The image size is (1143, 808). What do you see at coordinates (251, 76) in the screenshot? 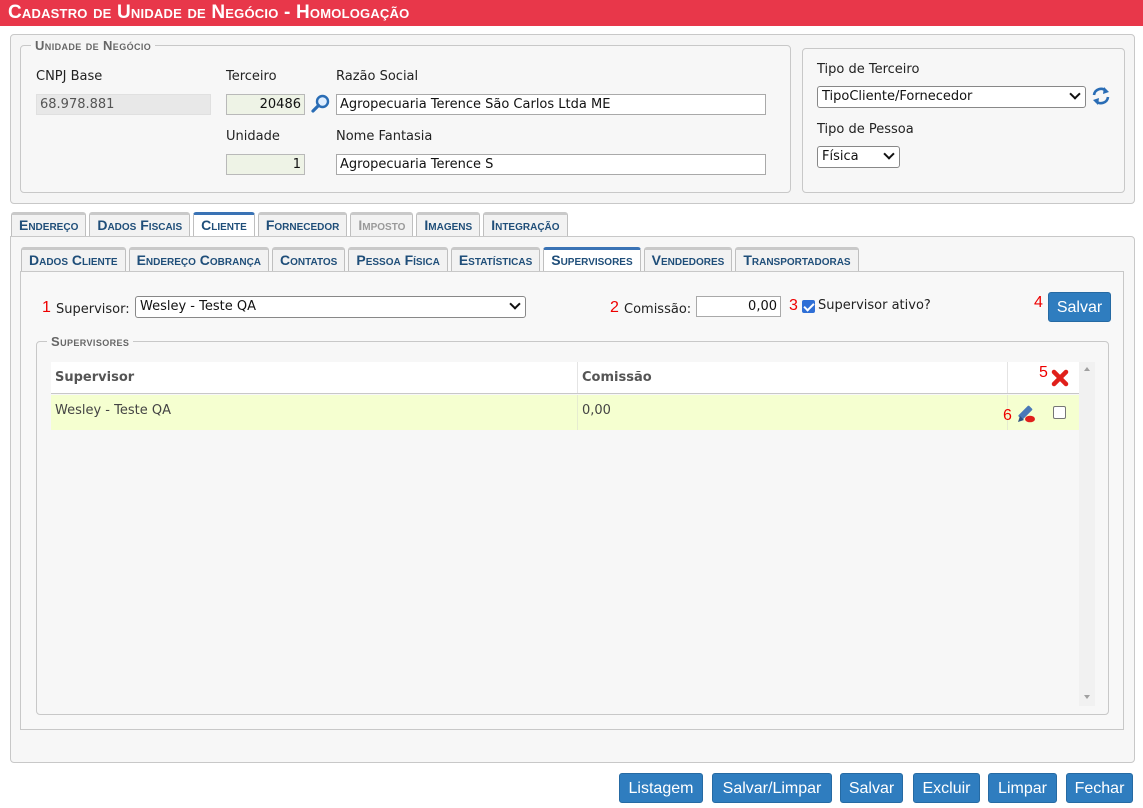
I see `terceiro-label: Terceiro` at bounding box center [251, 76].